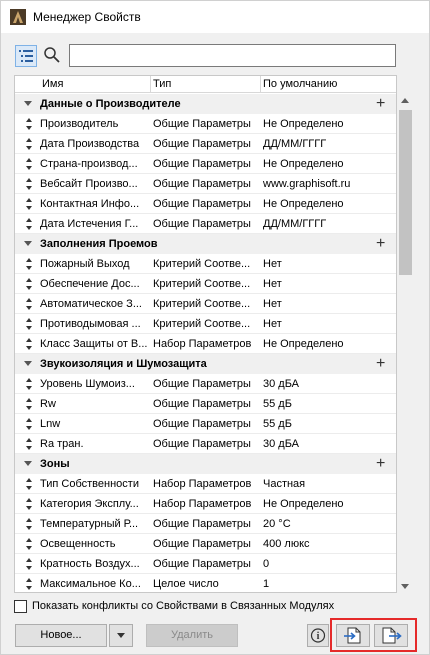 This screenshot has width=430, height=655. I want to click on scroll-up-icon, so click(405, 100).